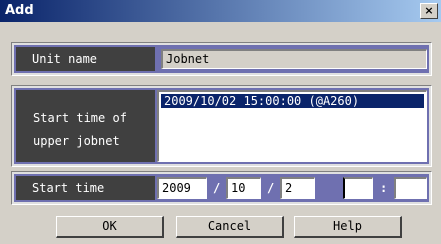 This screenshot has width=441, height=244. I want to click on hour-input, so click(358, 188).